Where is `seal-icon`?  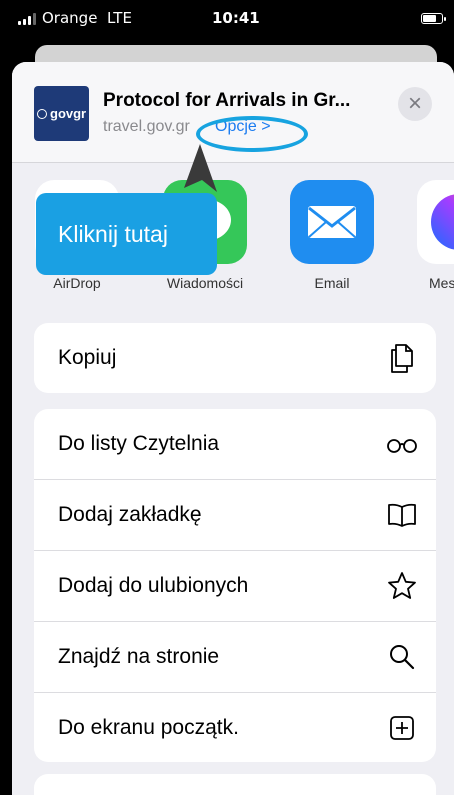
seal-icon is located at coordinates (42, 113).